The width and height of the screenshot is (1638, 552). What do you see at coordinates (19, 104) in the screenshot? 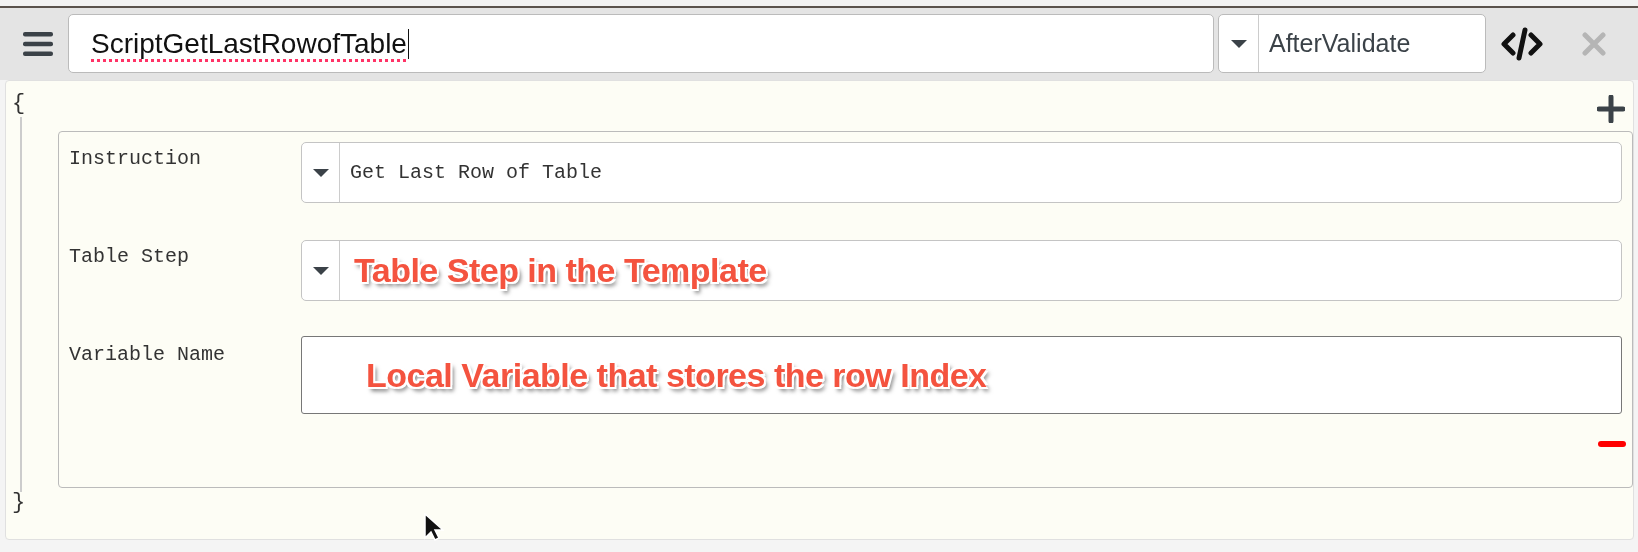
I see `open-brace: {` at bounding box center [19, 104].